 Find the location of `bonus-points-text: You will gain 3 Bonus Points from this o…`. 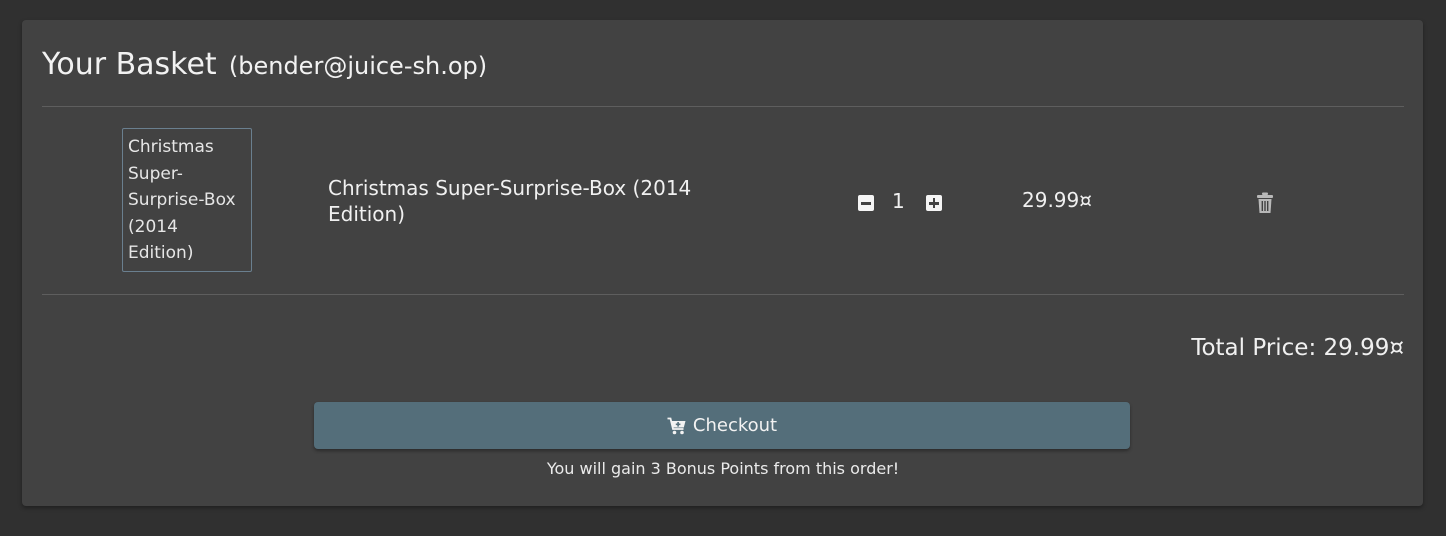

bonus-points-text: You will gain 3 Bonus Points from this o… is located at coordinates (723, 468).